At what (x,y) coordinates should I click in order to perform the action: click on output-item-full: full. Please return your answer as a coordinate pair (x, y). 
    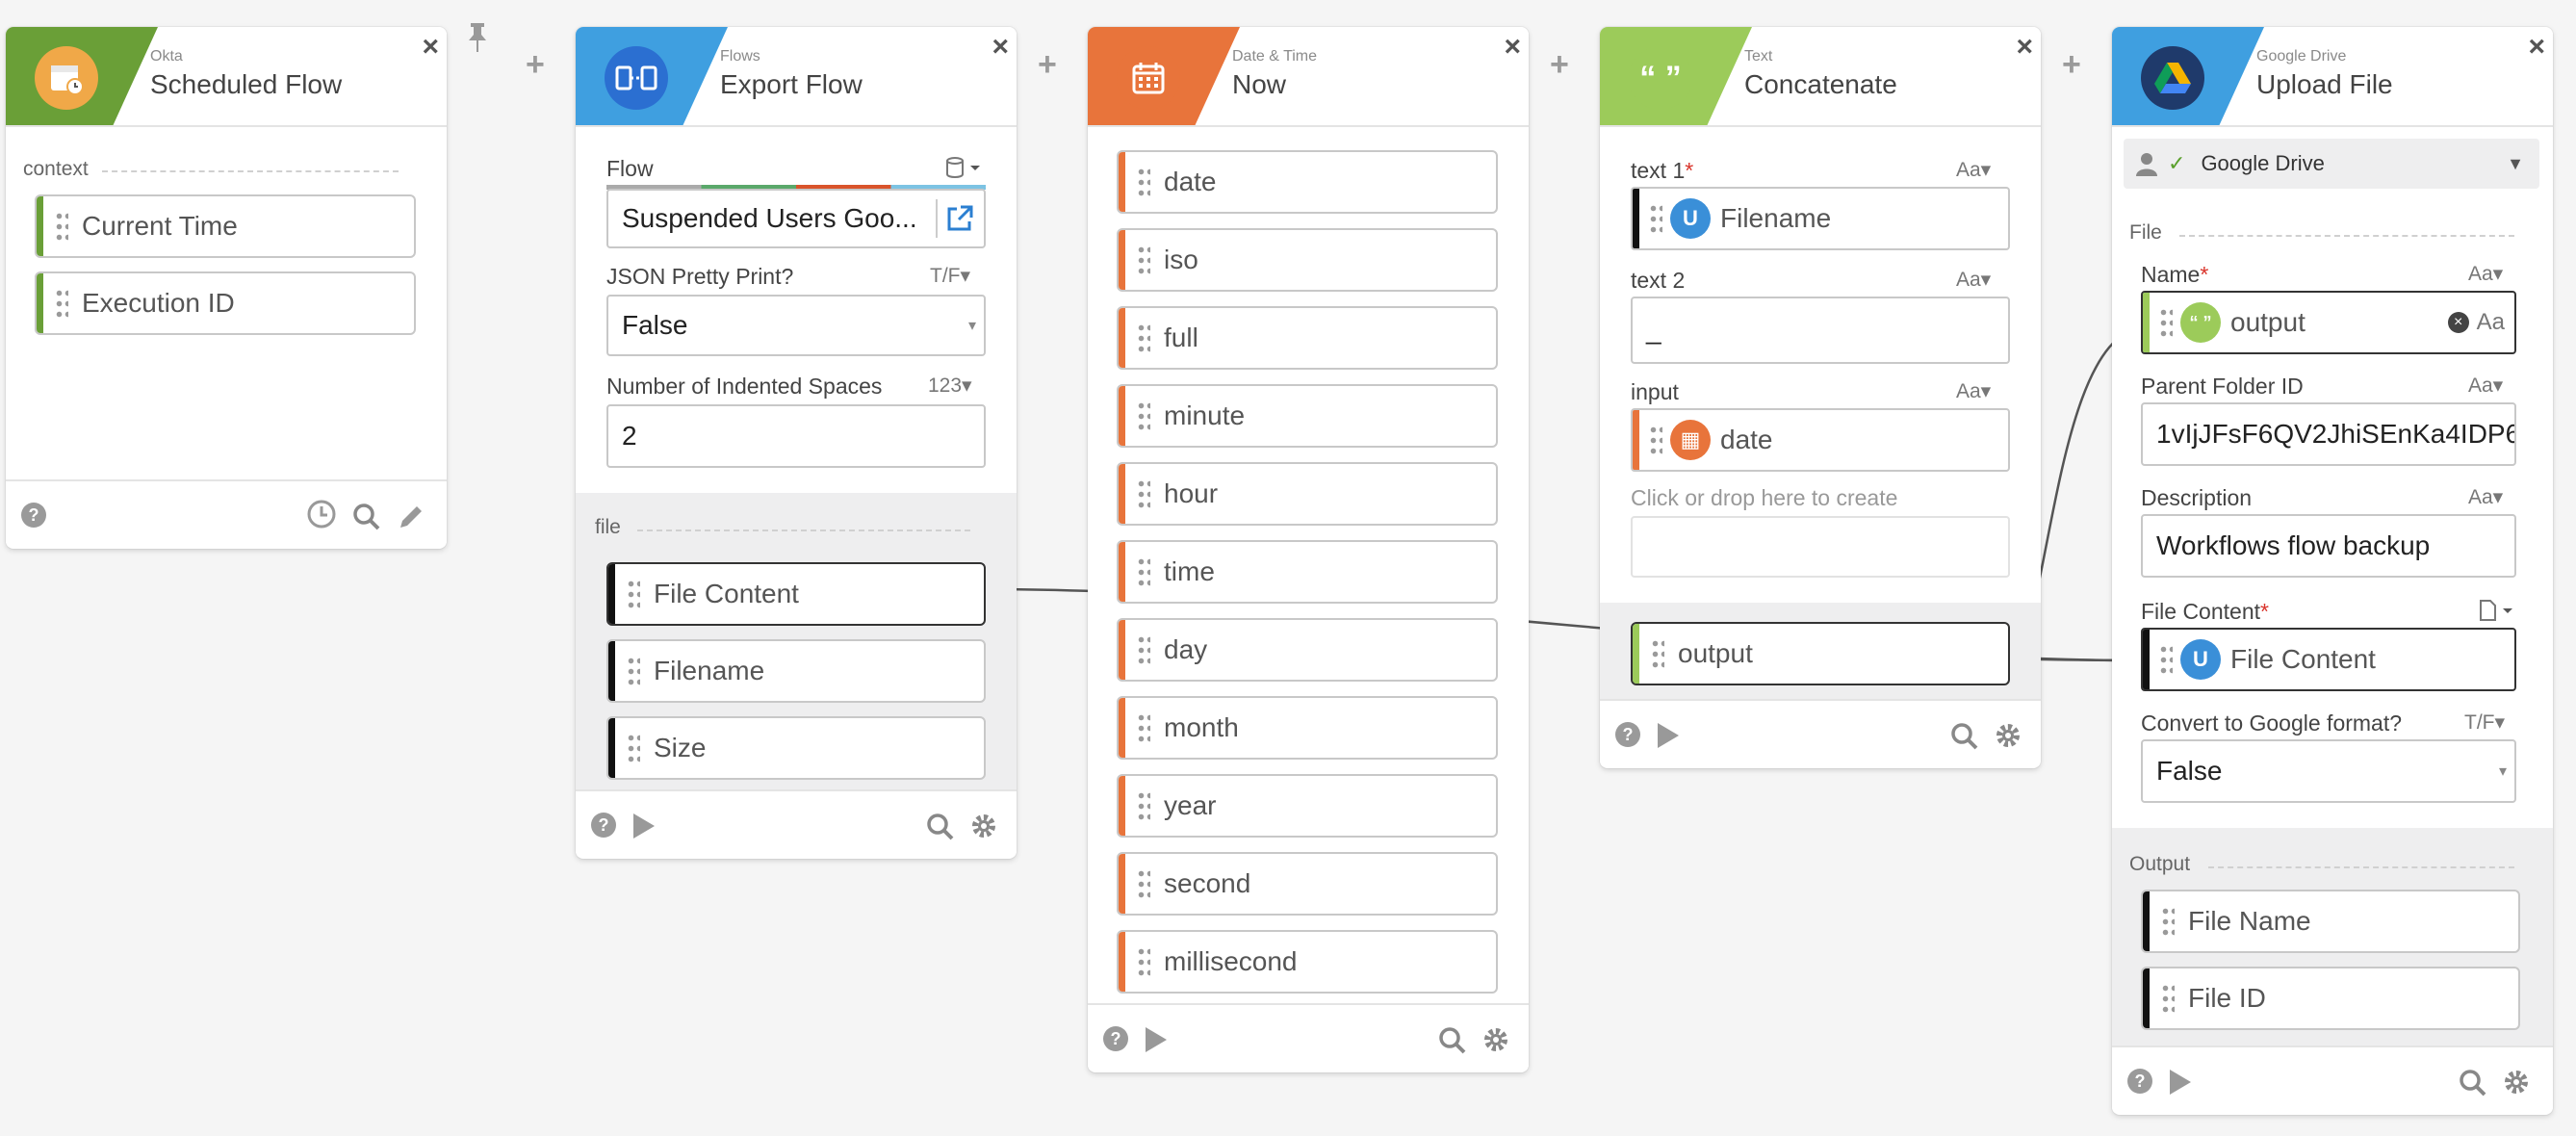
    Looking at the image, I should click on (1308, 338).